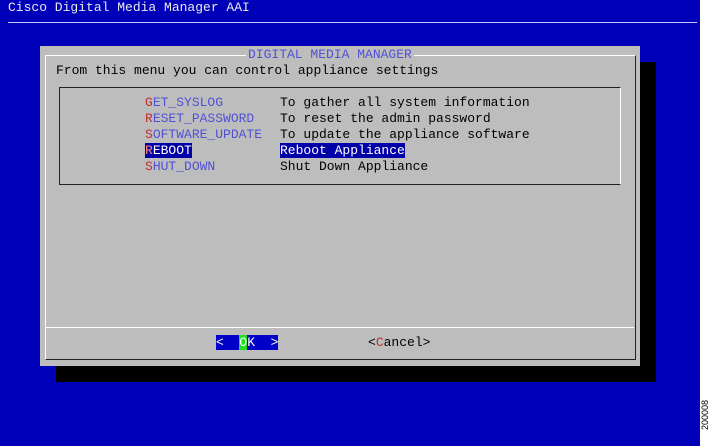 The height and width of the screenshot is (446, 715). What do you see at coordinates (172, 150) in the screenshot?
I see `menu-item-name: EBOOT` at bounding box center [172, 150].